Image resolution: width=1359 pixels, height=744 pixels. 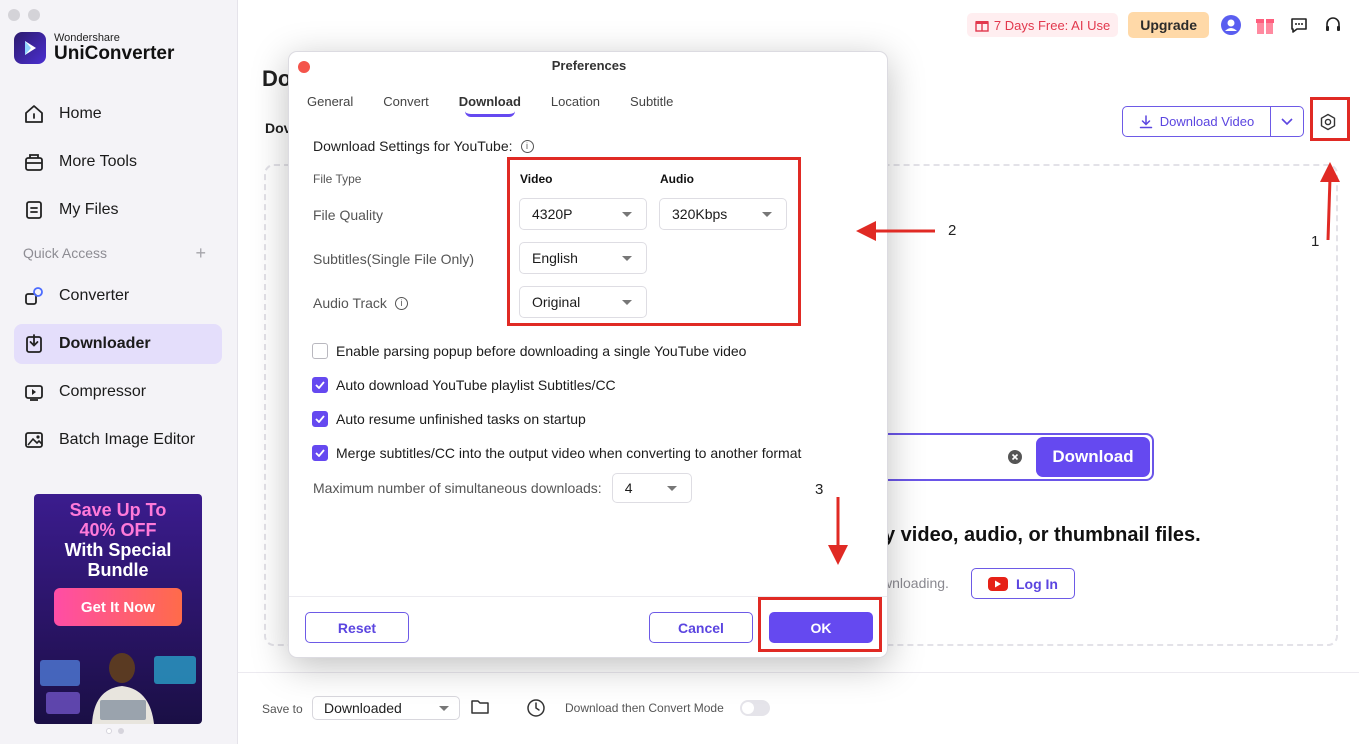 What do you see at coordinates (575, 101) in the screenshot?
I see `tab-location: Location` at bounding box center [575, 101].